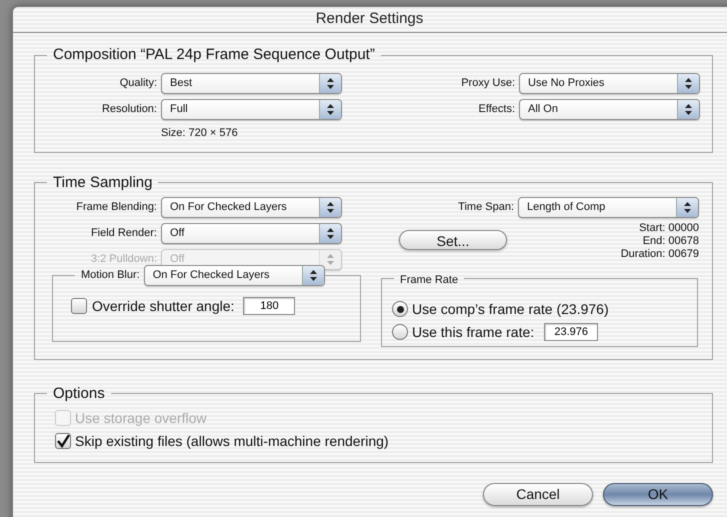  Describe the element at coordinates (251, 109) in the screenshot. I see `dropdown: Full` at that location.